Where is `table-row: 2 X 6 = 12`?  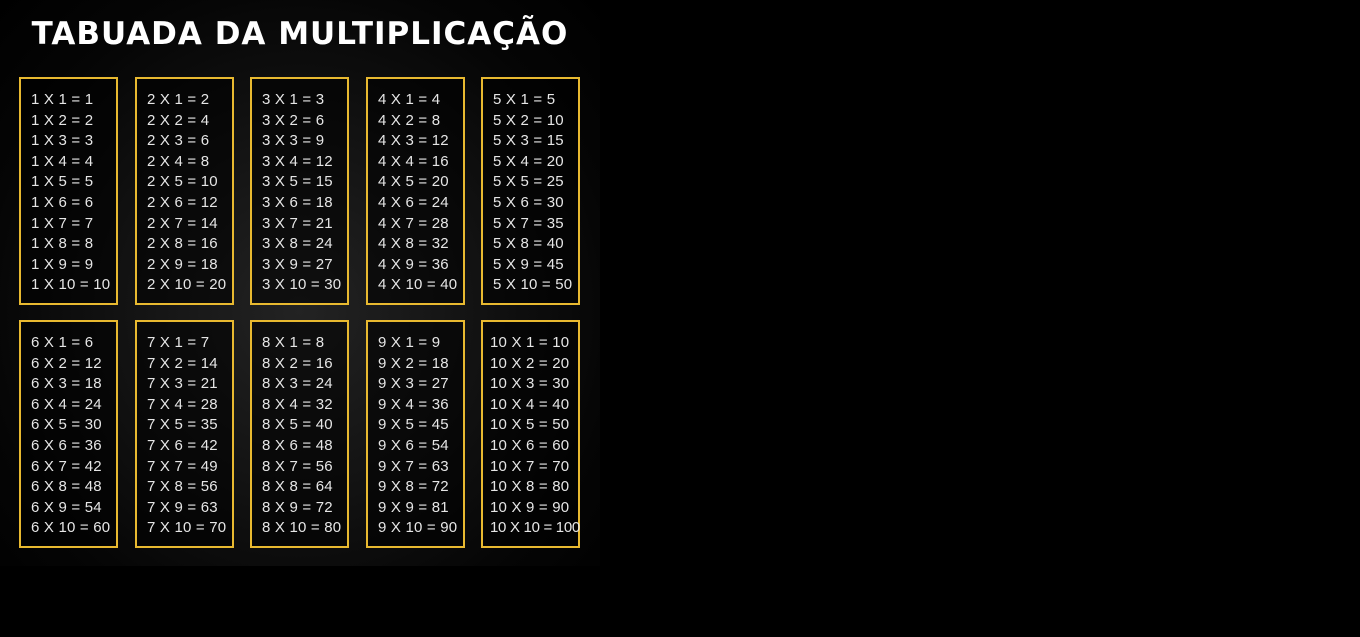 table-row: 2 X 6 = 12 is located at coordinates (182, 202).